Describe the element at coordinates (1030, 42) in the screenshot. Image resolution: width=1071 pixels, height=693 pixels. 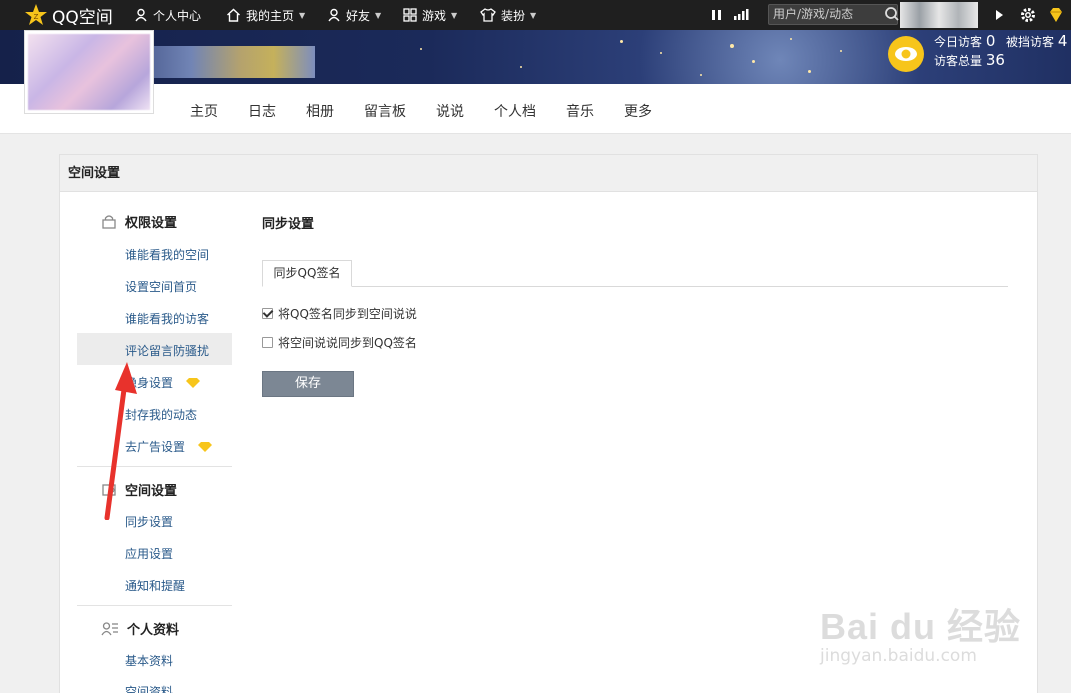
I see `blocked-visitors-label: 被挡访客` at that location.